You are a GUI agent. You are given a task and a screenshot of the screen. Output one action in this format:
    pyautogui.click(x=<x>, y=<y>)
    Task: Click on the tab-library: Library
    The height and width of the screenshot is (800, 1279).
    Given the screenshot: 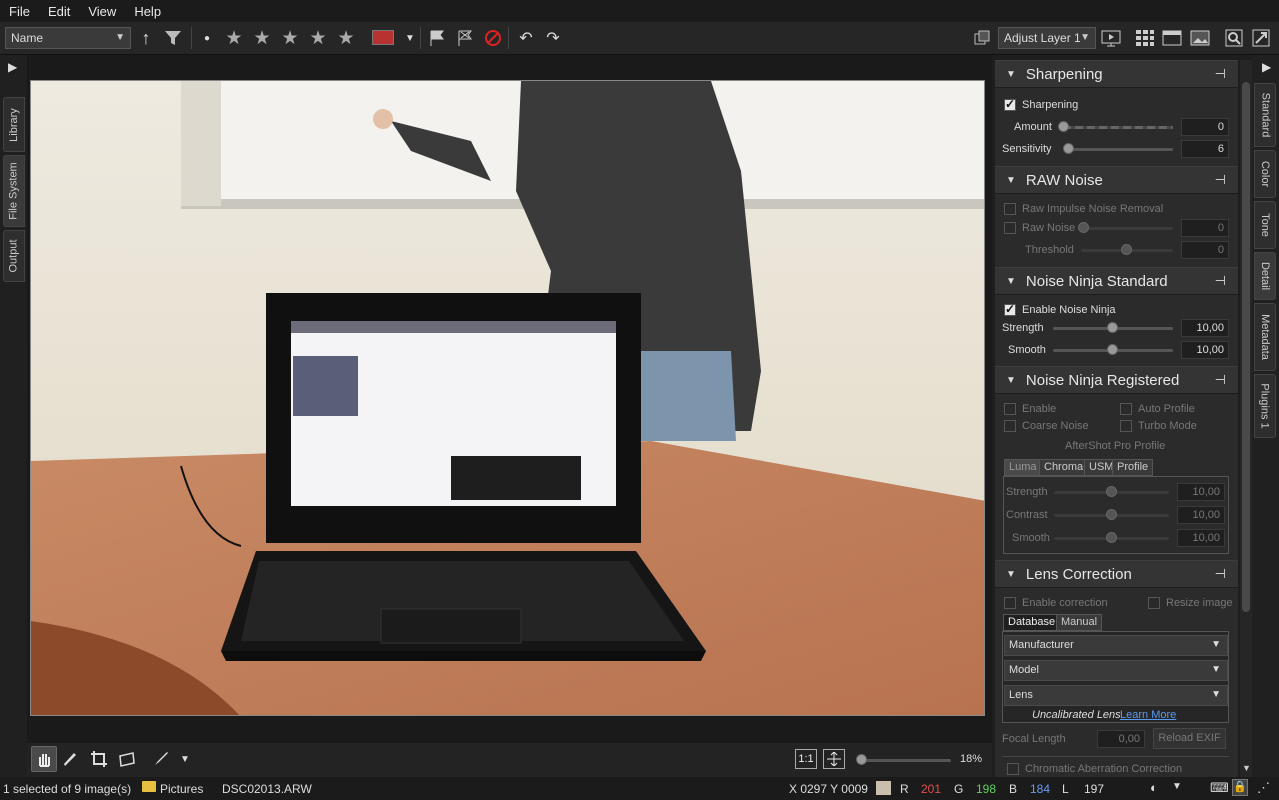 What is the action you would take?
    pyautogui.click(x=14, y=124)
    